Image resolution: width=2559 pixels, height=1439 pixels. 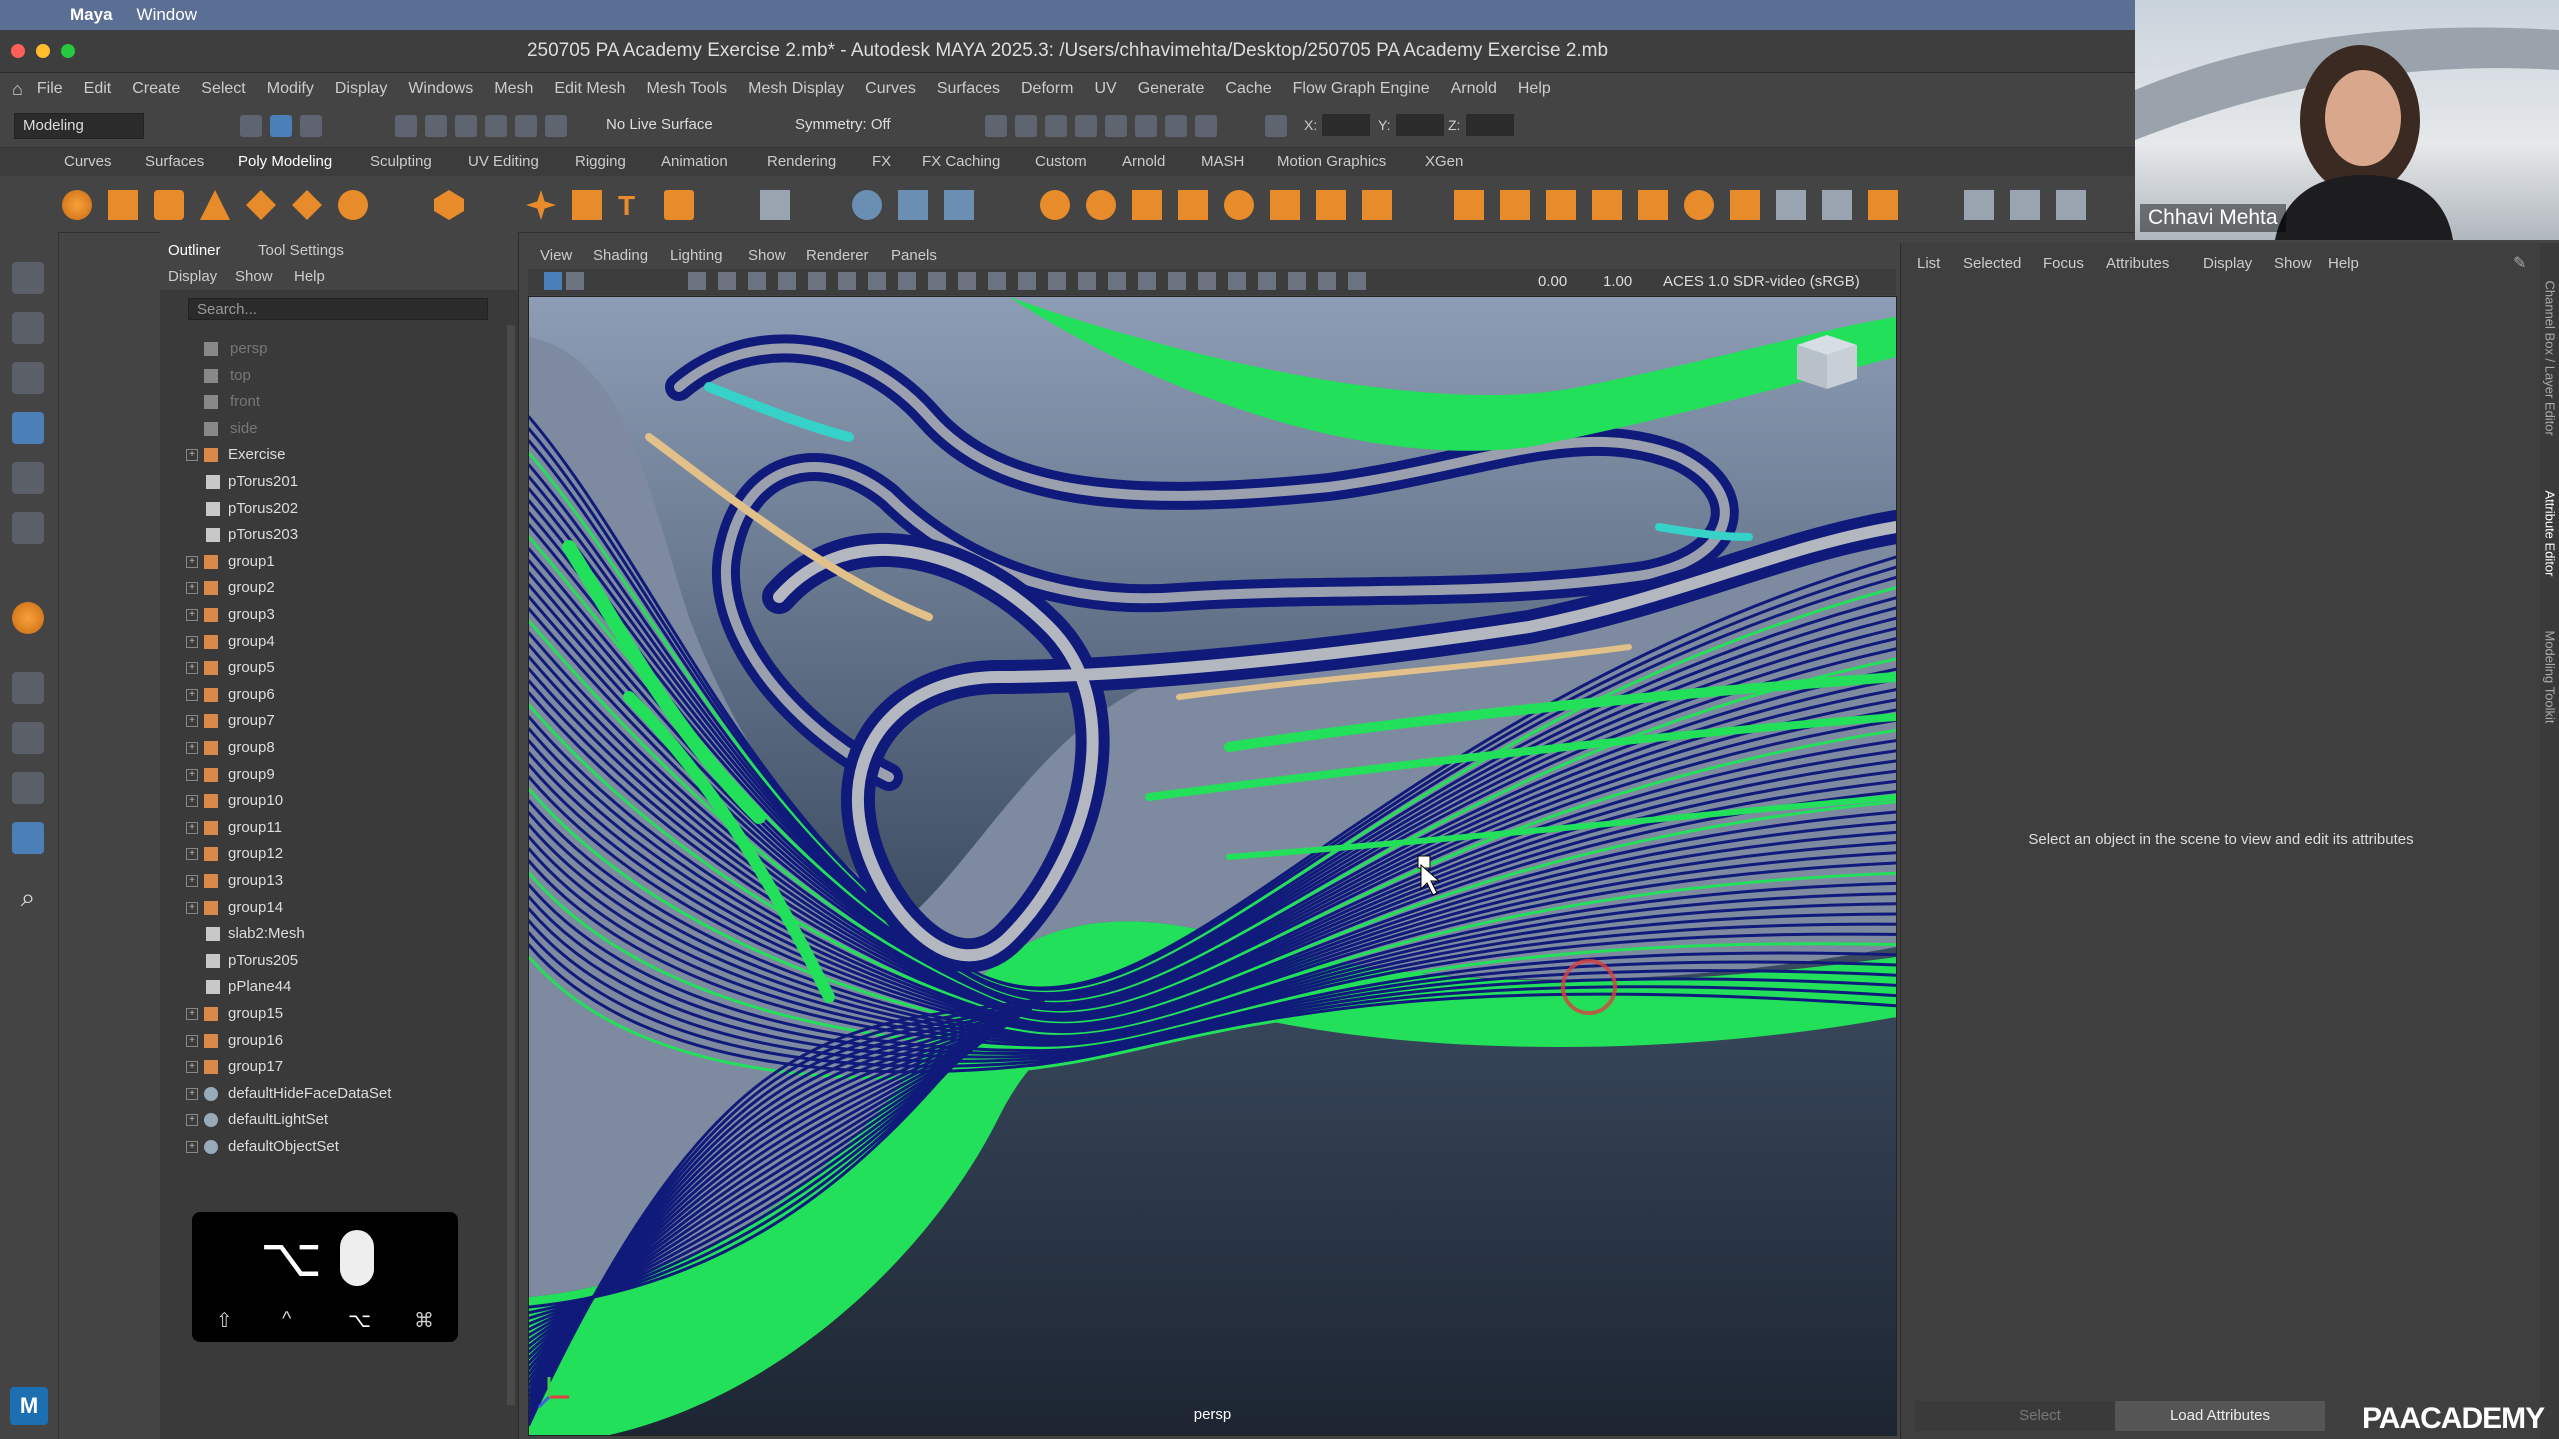 I want to click on outliner-item-exercise: + Exercise, so click(x=330, y=455).